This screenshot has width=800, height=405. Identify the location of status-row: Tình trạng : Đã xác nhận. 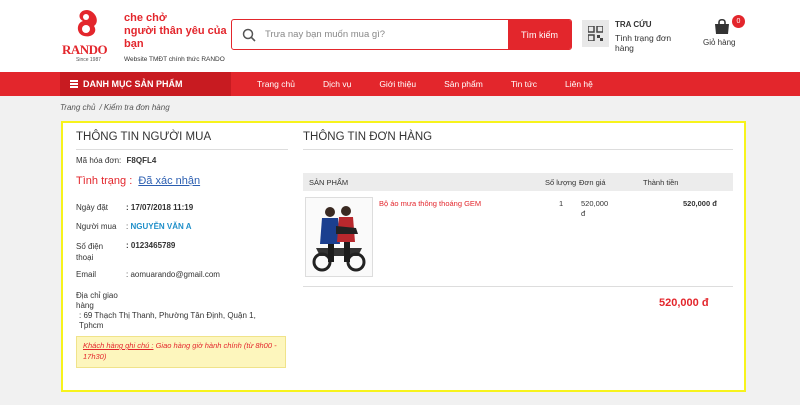
(138, 181).